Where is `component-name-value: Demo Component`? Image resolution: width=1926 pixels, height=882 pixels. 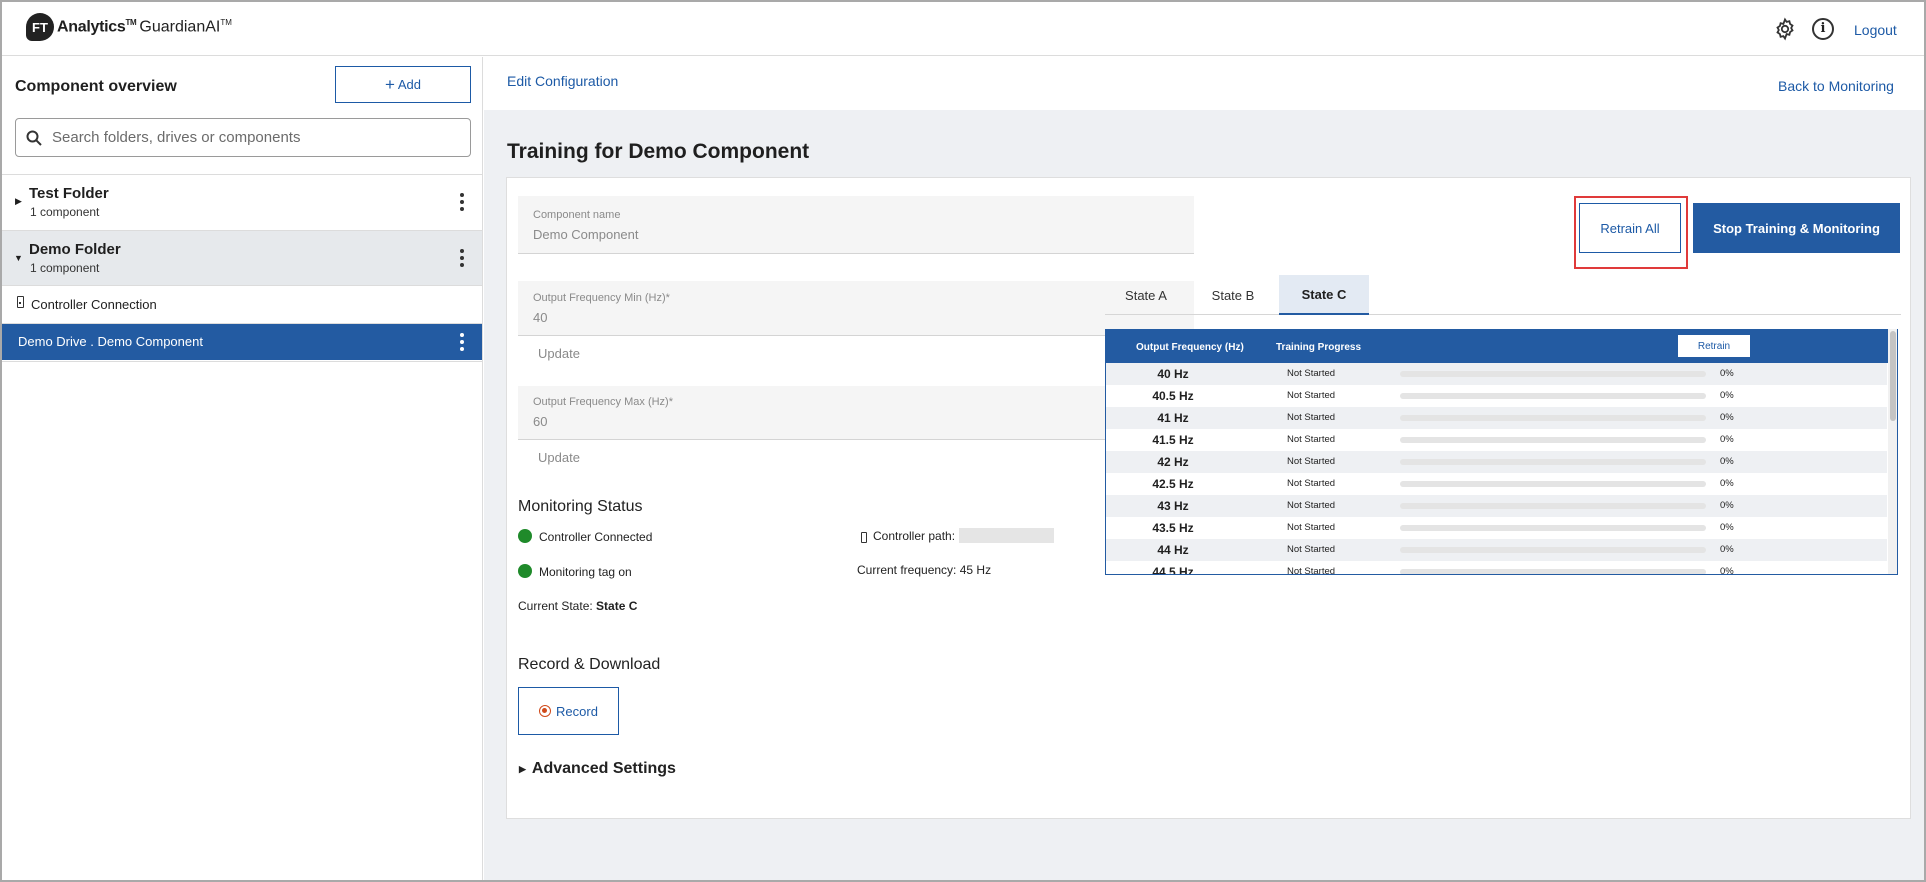
component-name-value: Demo Component is located at coordinates (586, 234).